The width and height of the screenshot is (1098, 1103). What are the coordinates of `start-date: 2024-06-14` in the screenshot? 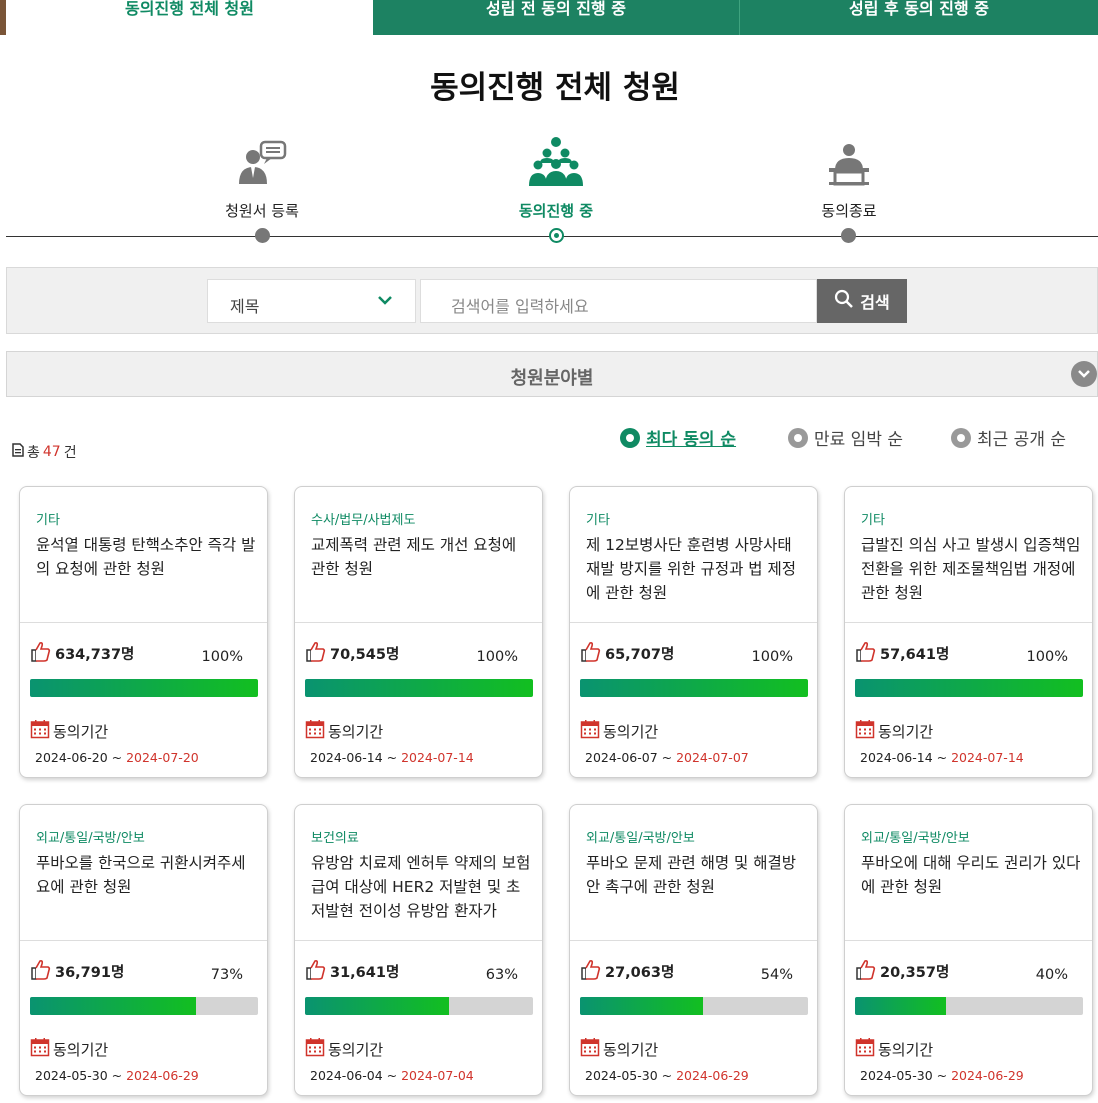 It's located at (346, 757).